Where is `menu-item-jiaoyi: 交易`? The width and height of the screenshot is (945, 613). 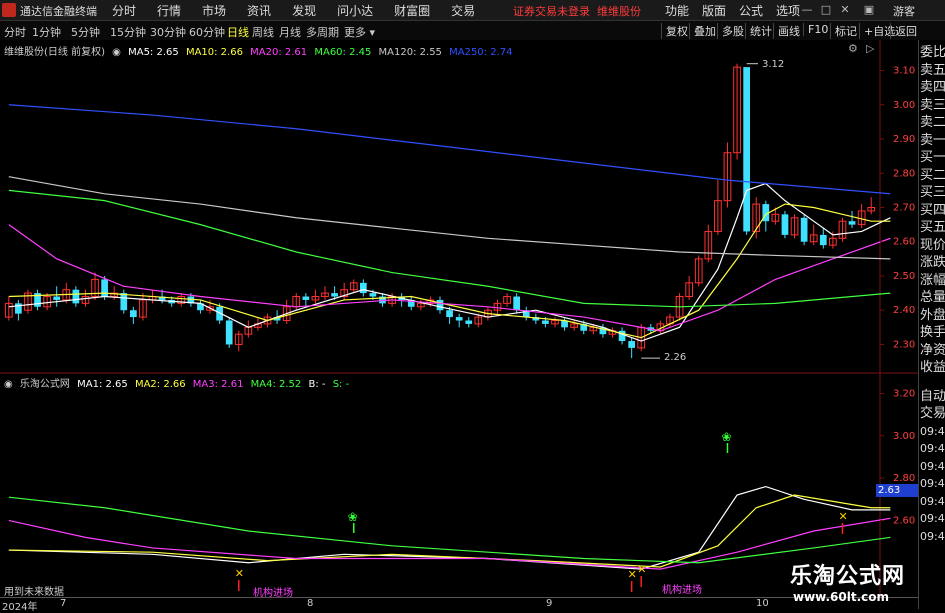
menu-item-jiaoyi: 交易 is located at coordinates (463, 10).